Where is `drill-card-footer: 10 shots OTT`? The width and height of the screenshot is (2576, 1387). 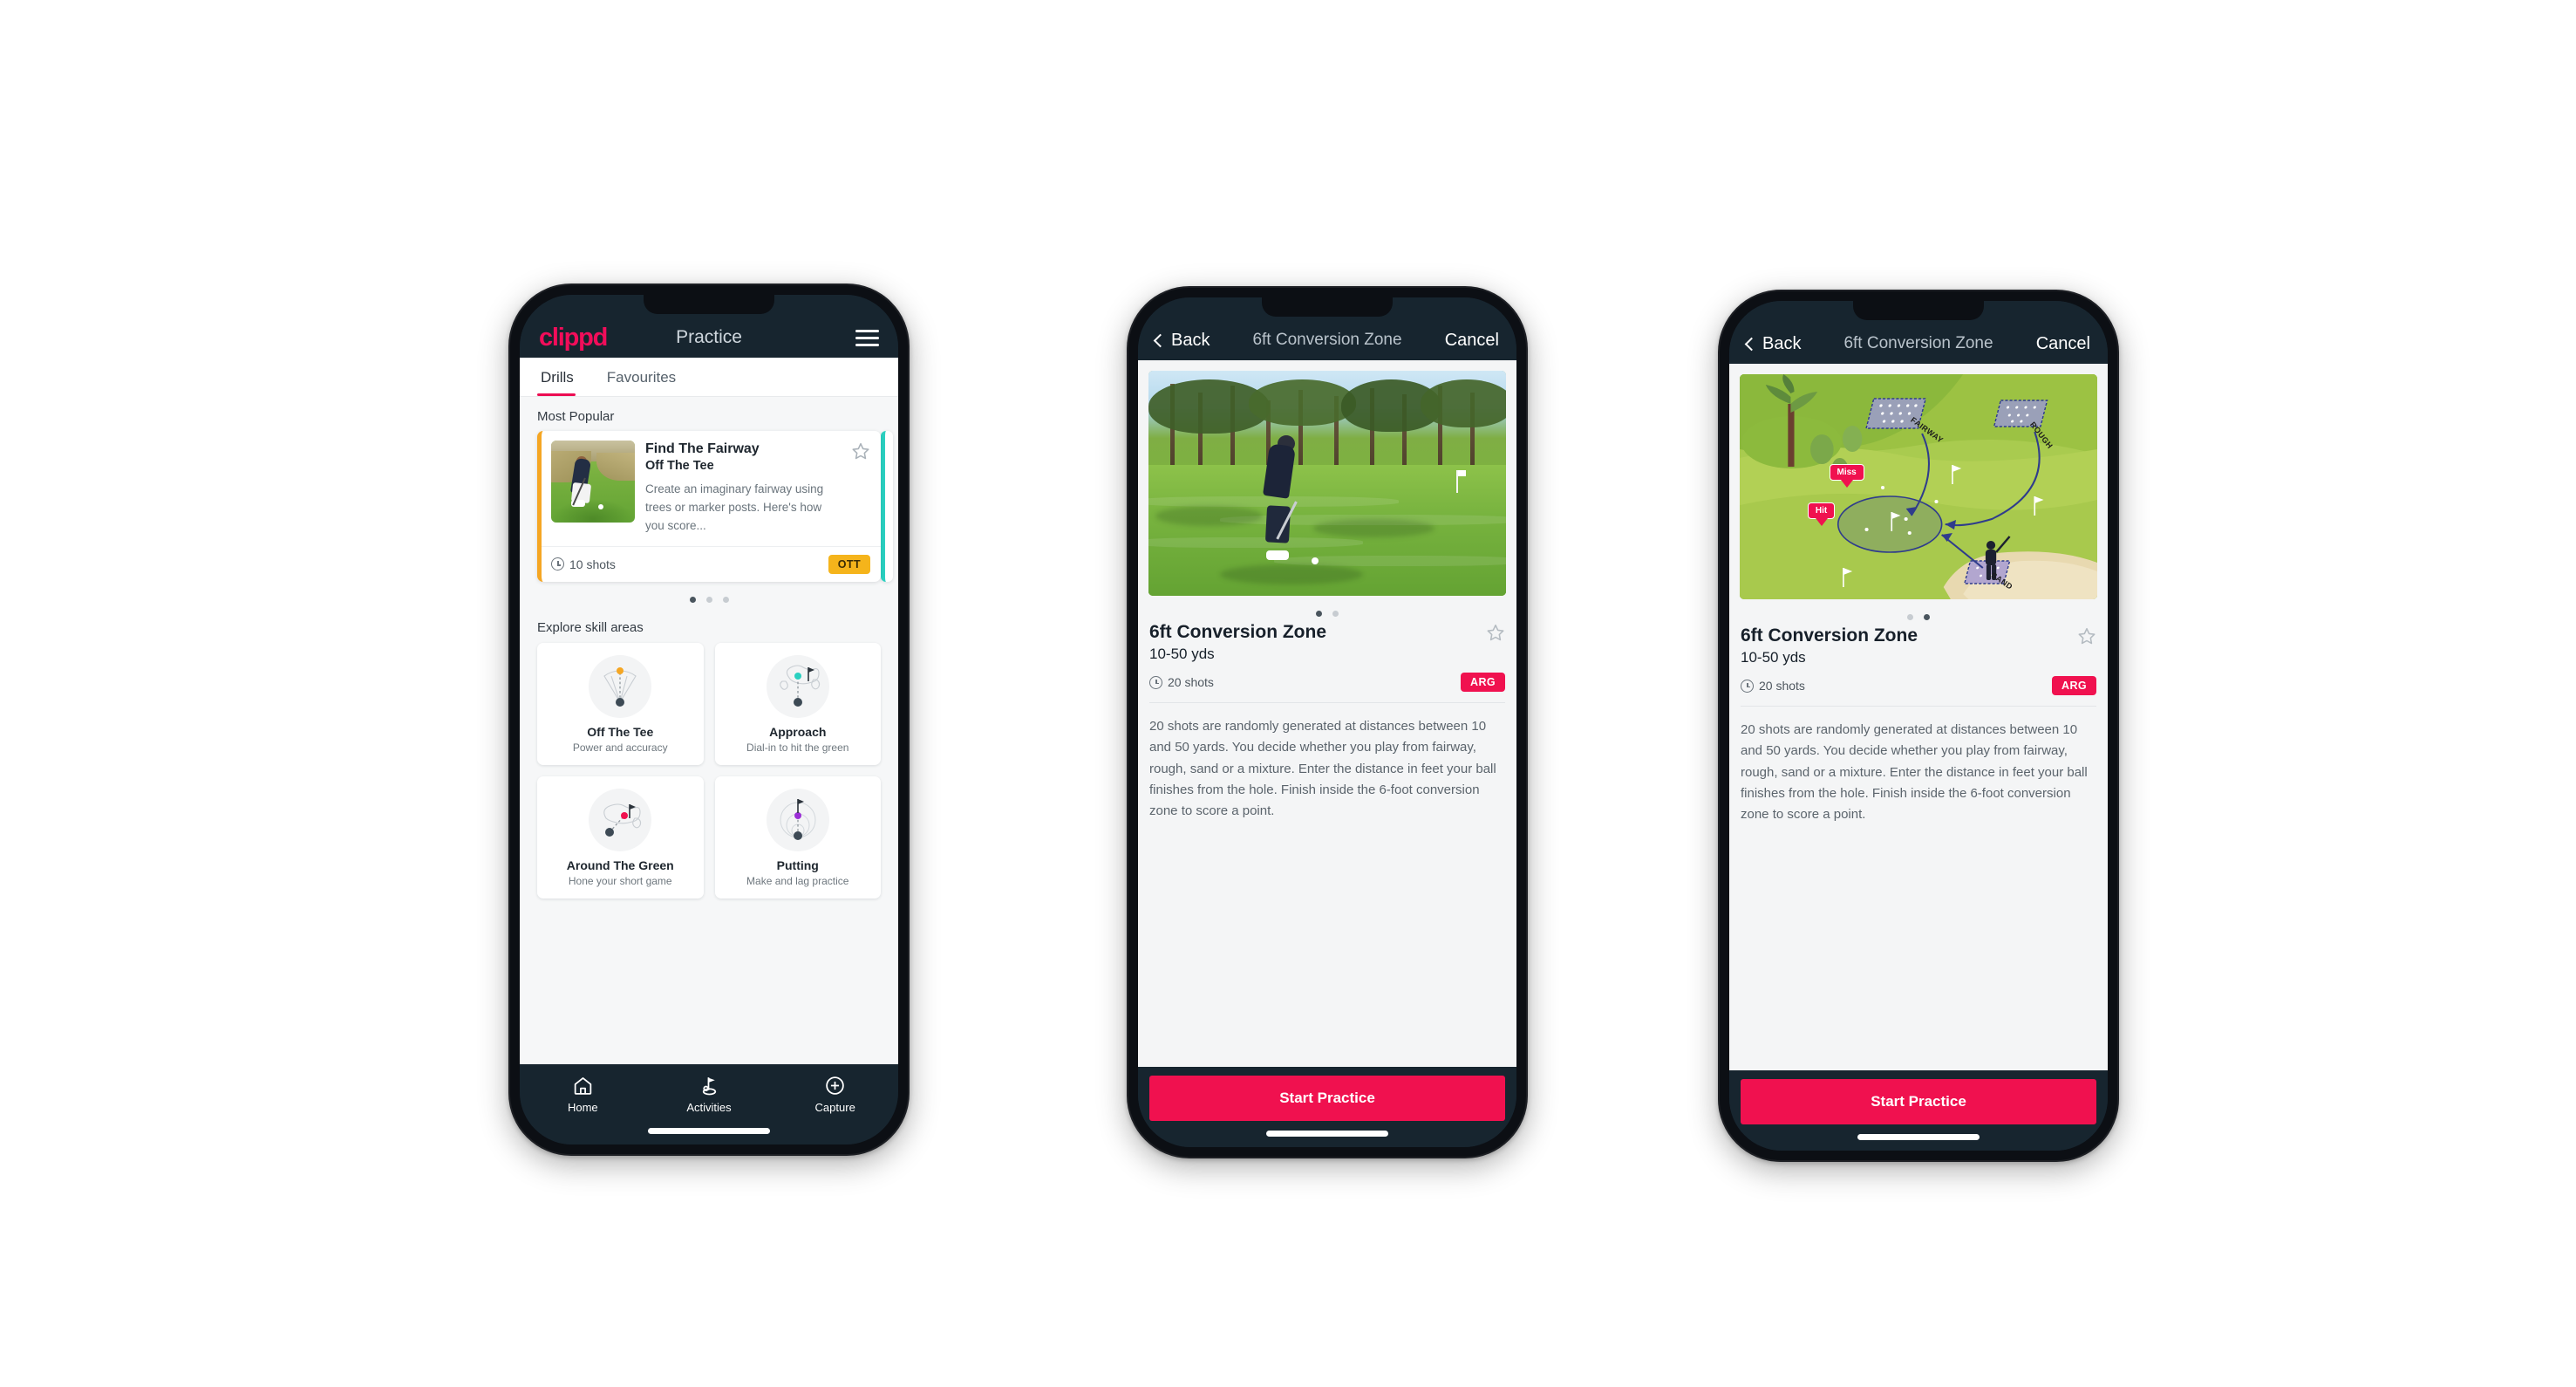
drill-card-footer: 10 shots OTT is located at coordinates (711, 564).